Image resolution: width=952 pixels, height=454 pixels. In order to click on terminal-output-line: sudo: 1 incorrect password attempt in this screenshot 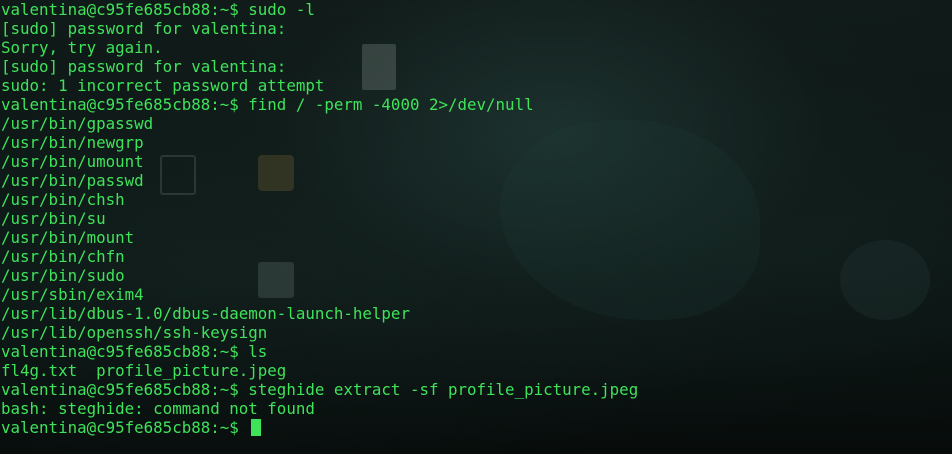, I will do `click(163, 85)`.